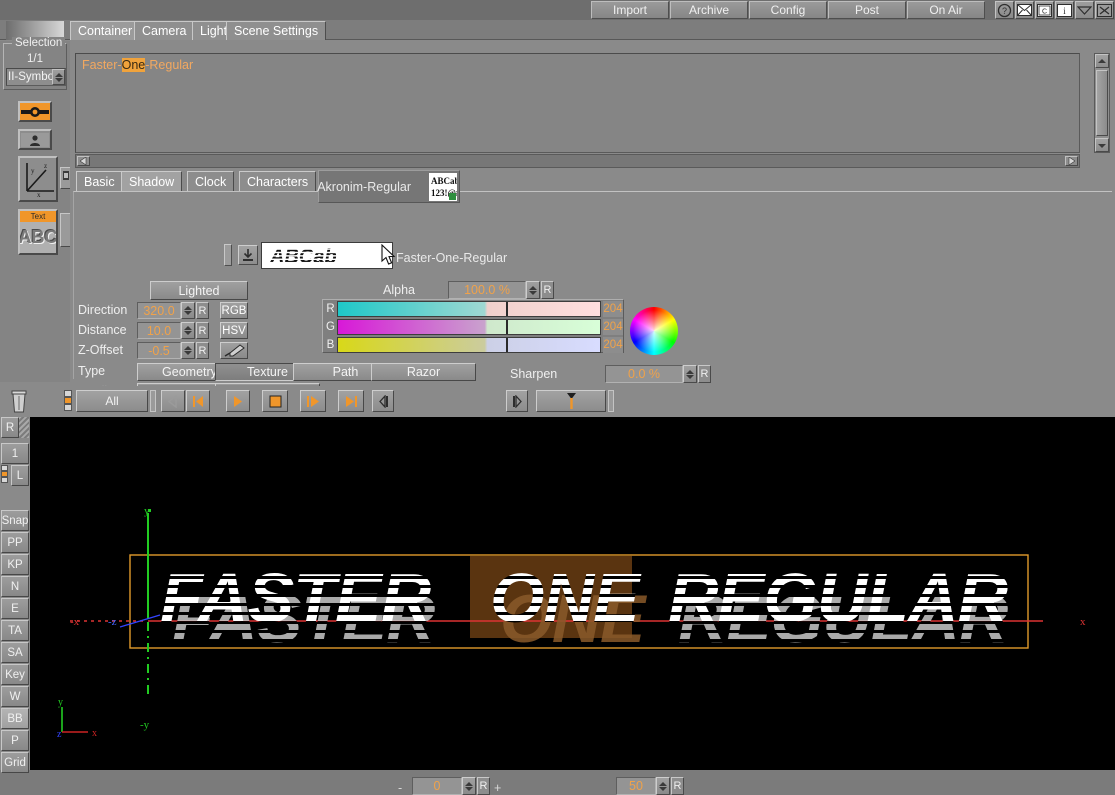  What do you see at coordinates (164, 30) in the screenshot?
I see `tab-camera: Camera` at bounding box center [164, 30].